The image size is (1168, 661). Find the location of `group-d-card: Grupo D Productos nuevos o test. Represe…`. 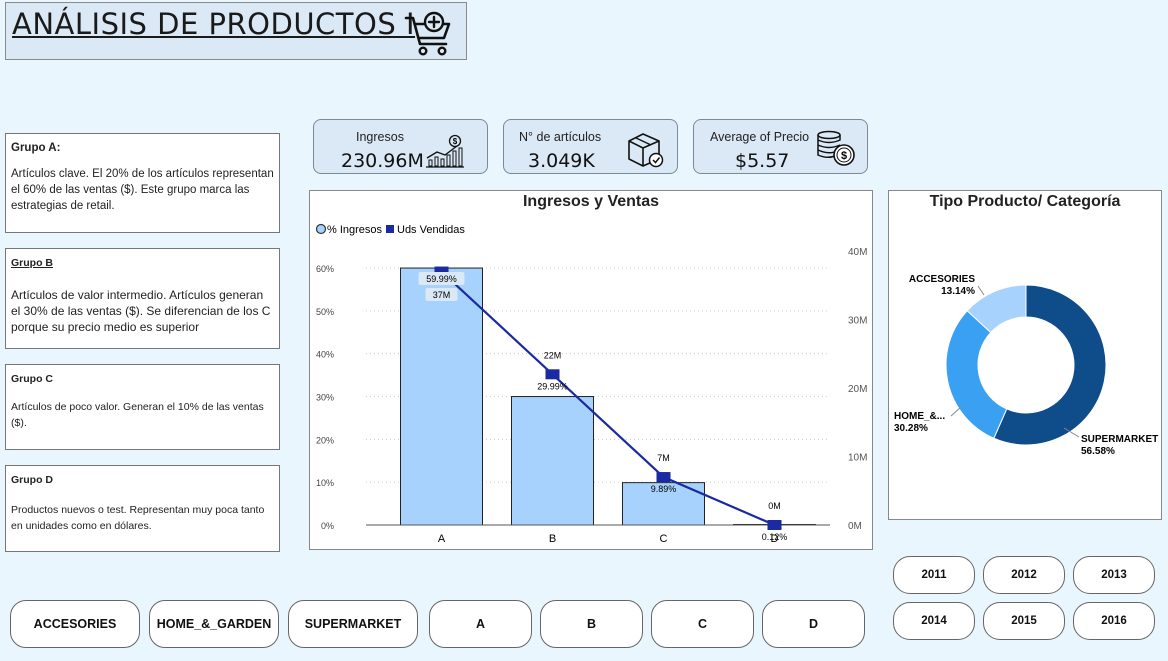

group-d-card: Grupo D Productos nuevos o test. Represe… is located at coordinates (142, 508).